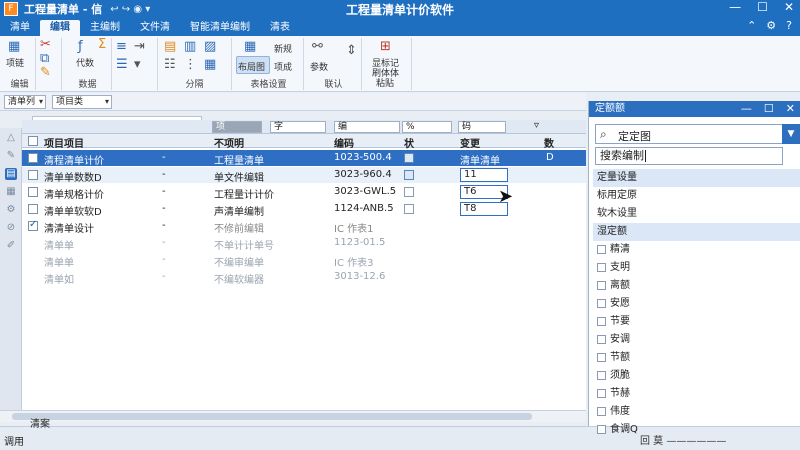  What do you see at coordinates (272, 416) in the screenshot?
I see `scrollbar-thumb` at bounding box center [272, 416].